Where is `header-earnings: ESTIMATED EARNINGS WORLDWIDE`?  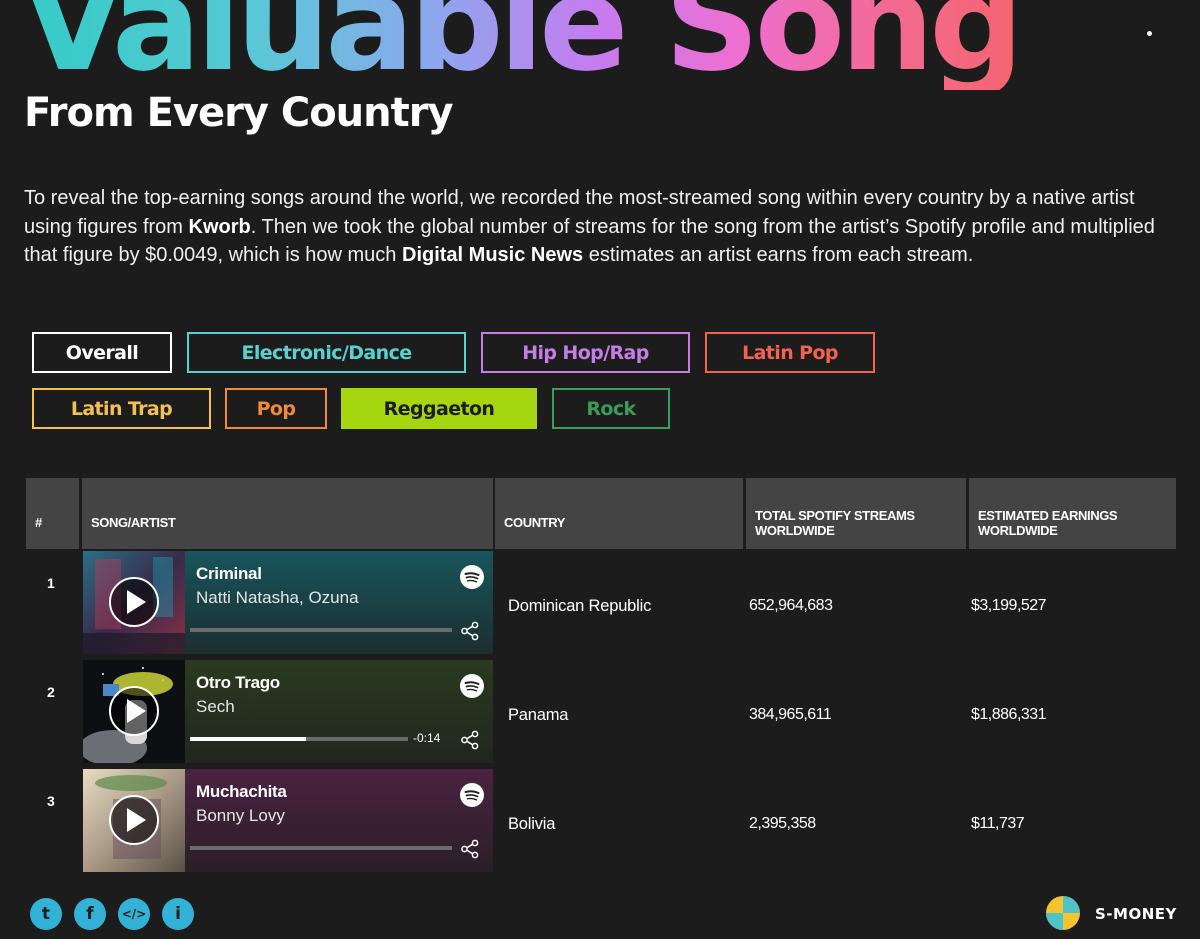
header-earnings: ESTIMATED EARNINGS WORLDWIDE is located at coordinates (1072, 513).